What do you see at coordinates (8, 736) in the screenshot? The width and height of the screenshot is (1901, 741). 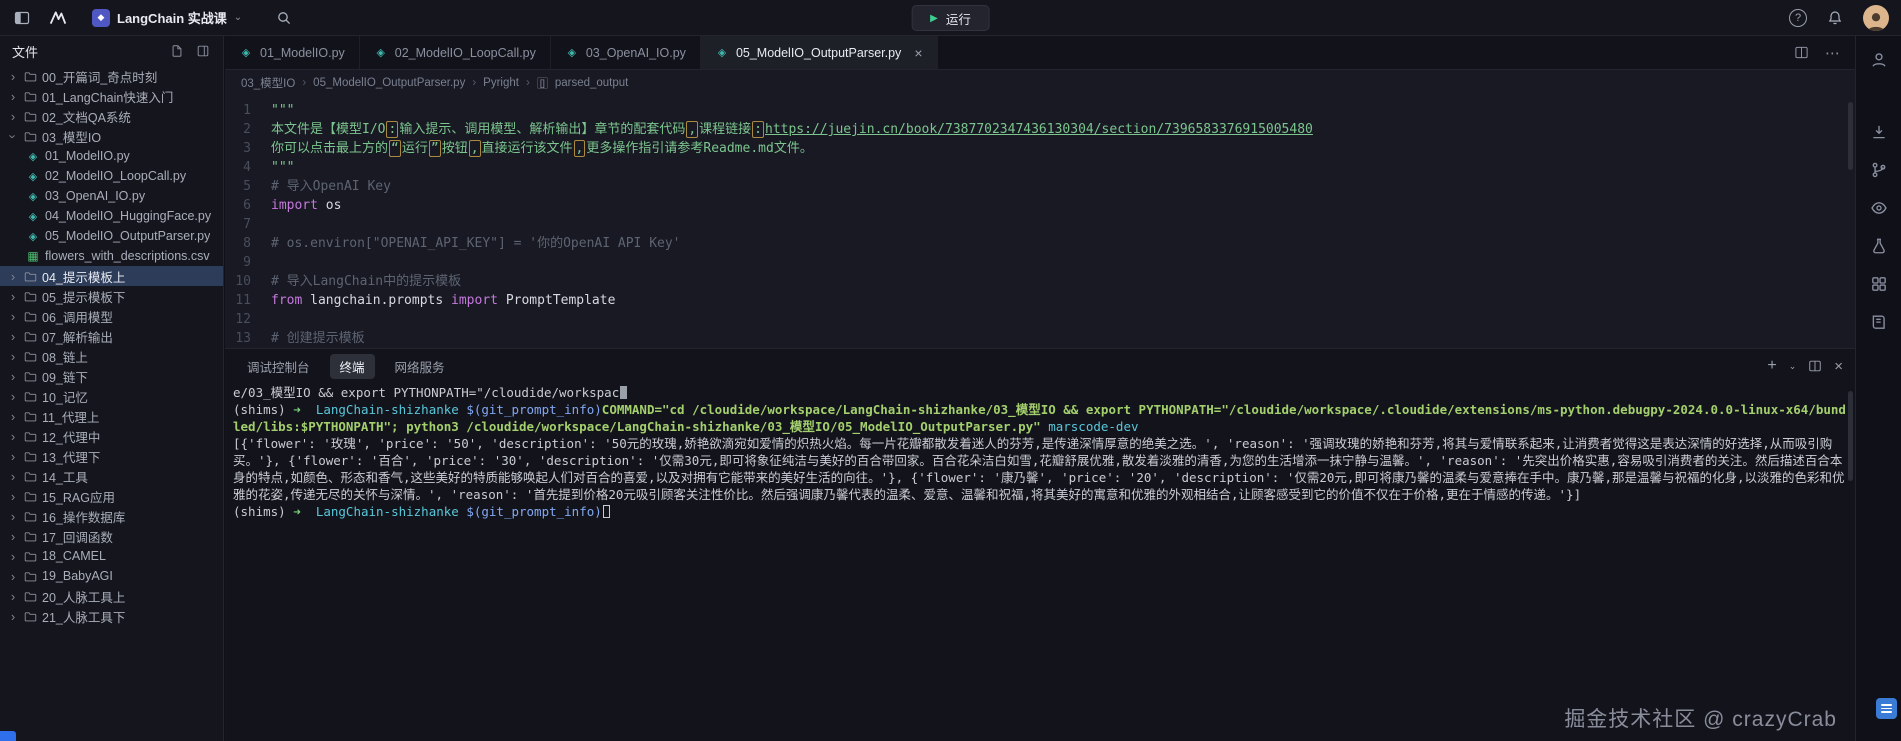 I see `remote-indicator-badge` at bounding box center [8, 736].